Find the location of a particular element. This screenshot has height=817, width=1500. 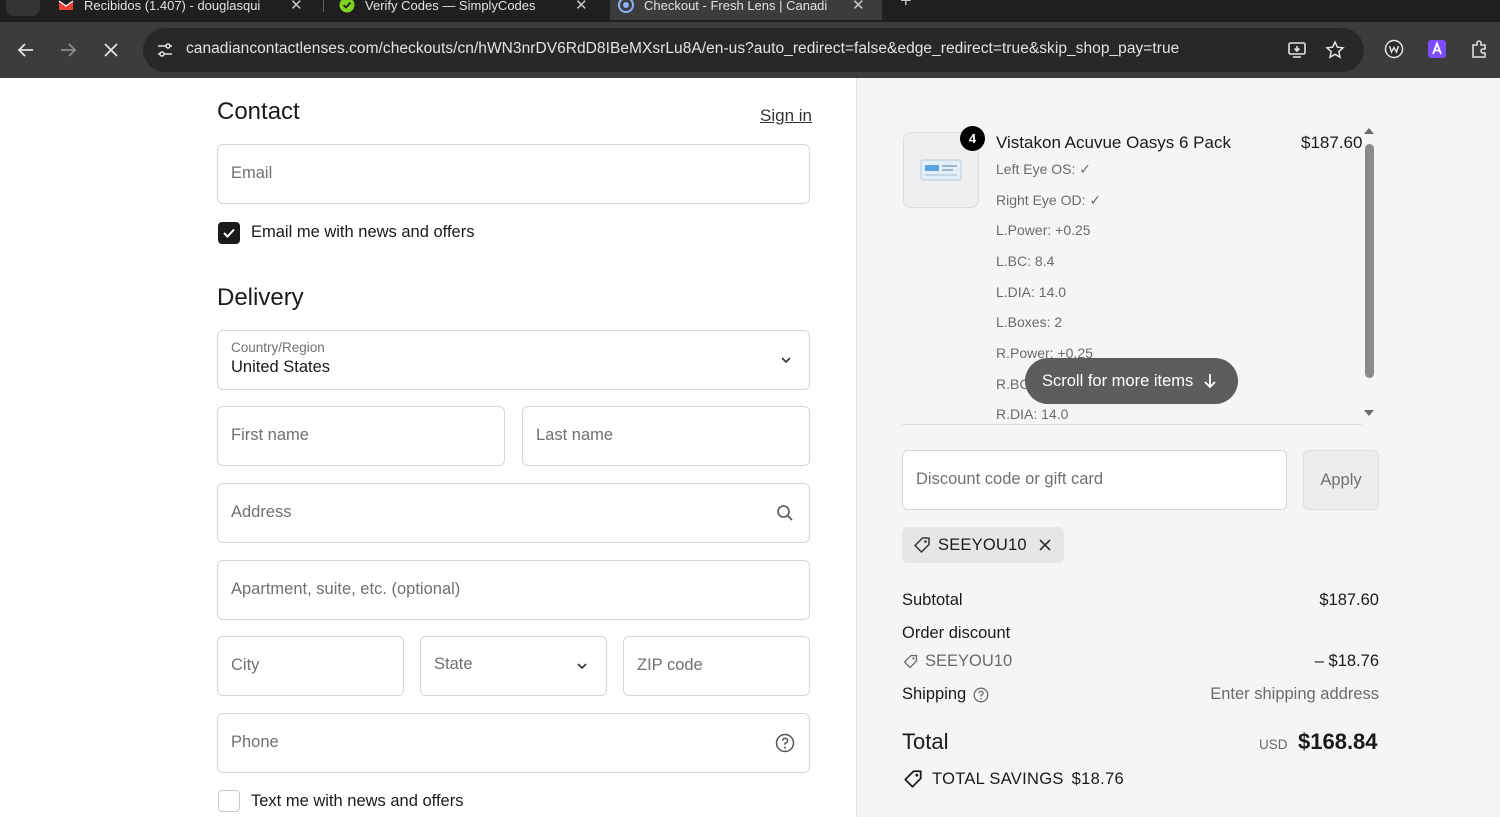

total-value: $168.84 is located at coordinates (1338, 741).